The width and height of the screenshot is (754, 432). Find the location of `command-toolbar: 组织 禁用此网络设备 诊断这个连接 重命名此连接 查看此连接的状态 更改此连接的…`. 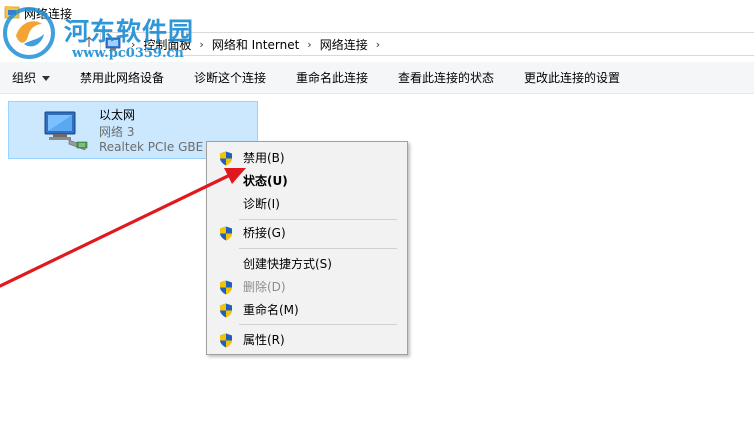

command-toolbar: 组织 禁用此网络设备 诊断这个连接 重命名此连接 查看此连接的状态 更改此连接的… is located at coordinates (377, 78).